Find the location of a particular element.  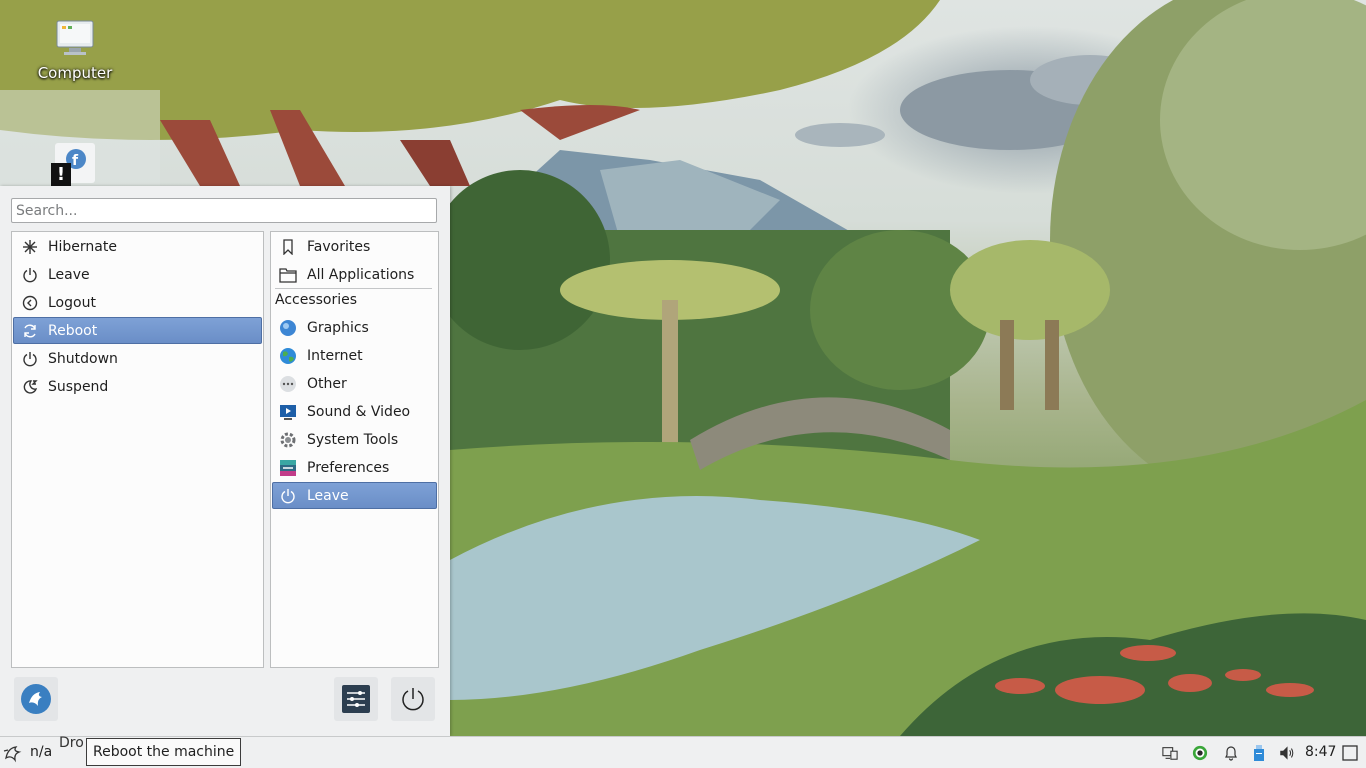

menu-item-shutdown: Shutdown is located at coordinates (137, 358).